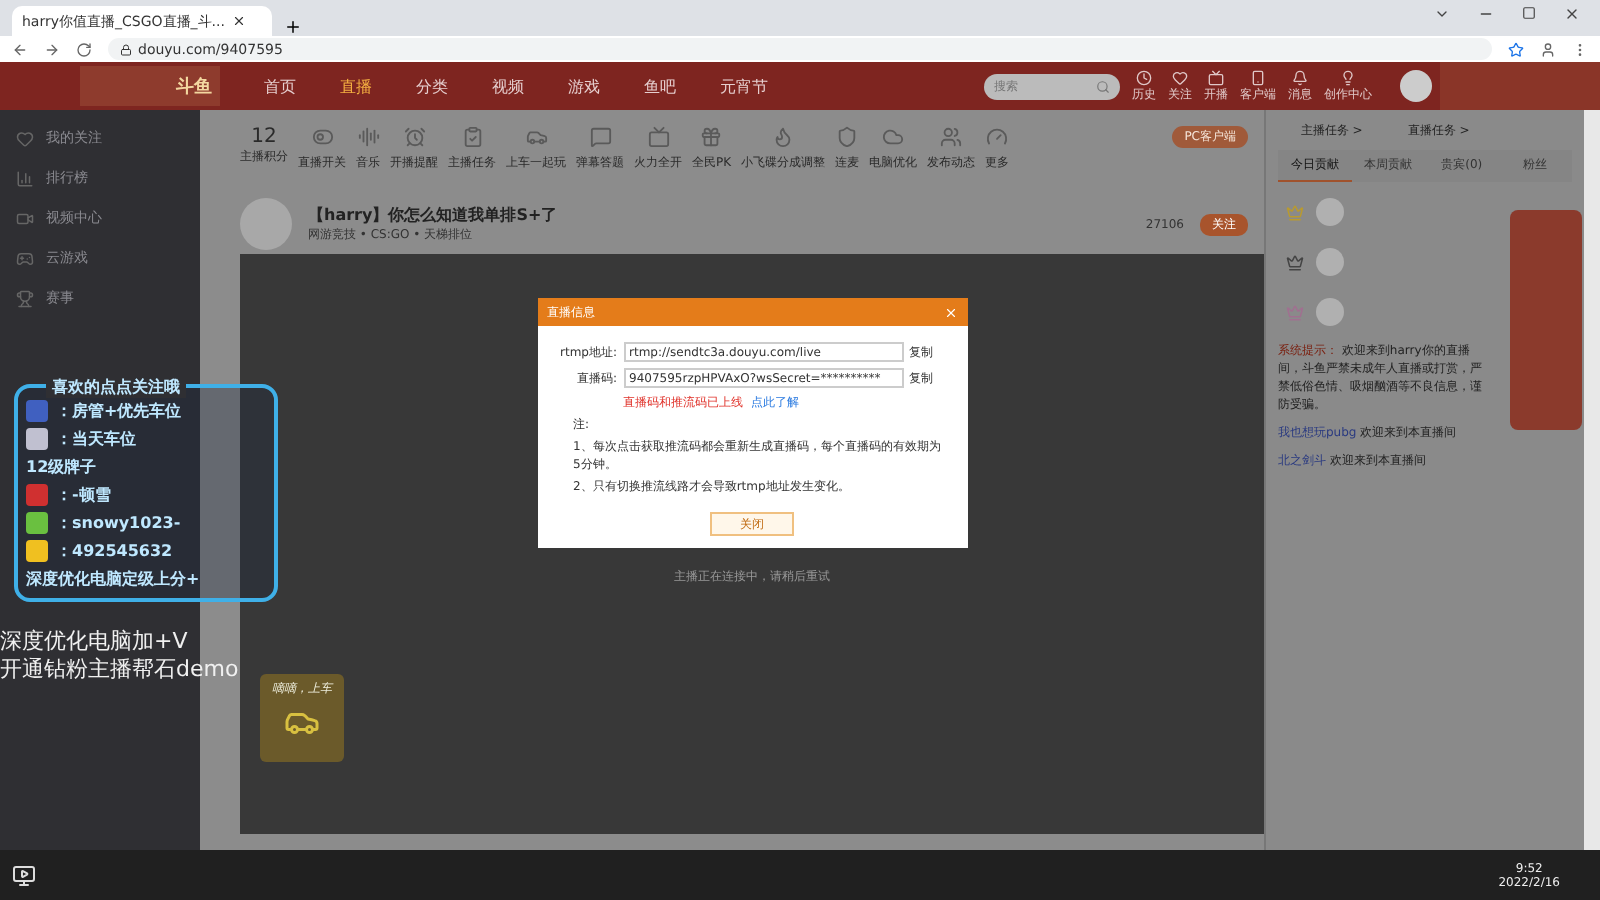 The height and width of the screenshot is (900, 1600). Describe the element at coordinates (783, 137) in the screenshot. I see `flame-icon` at that location.